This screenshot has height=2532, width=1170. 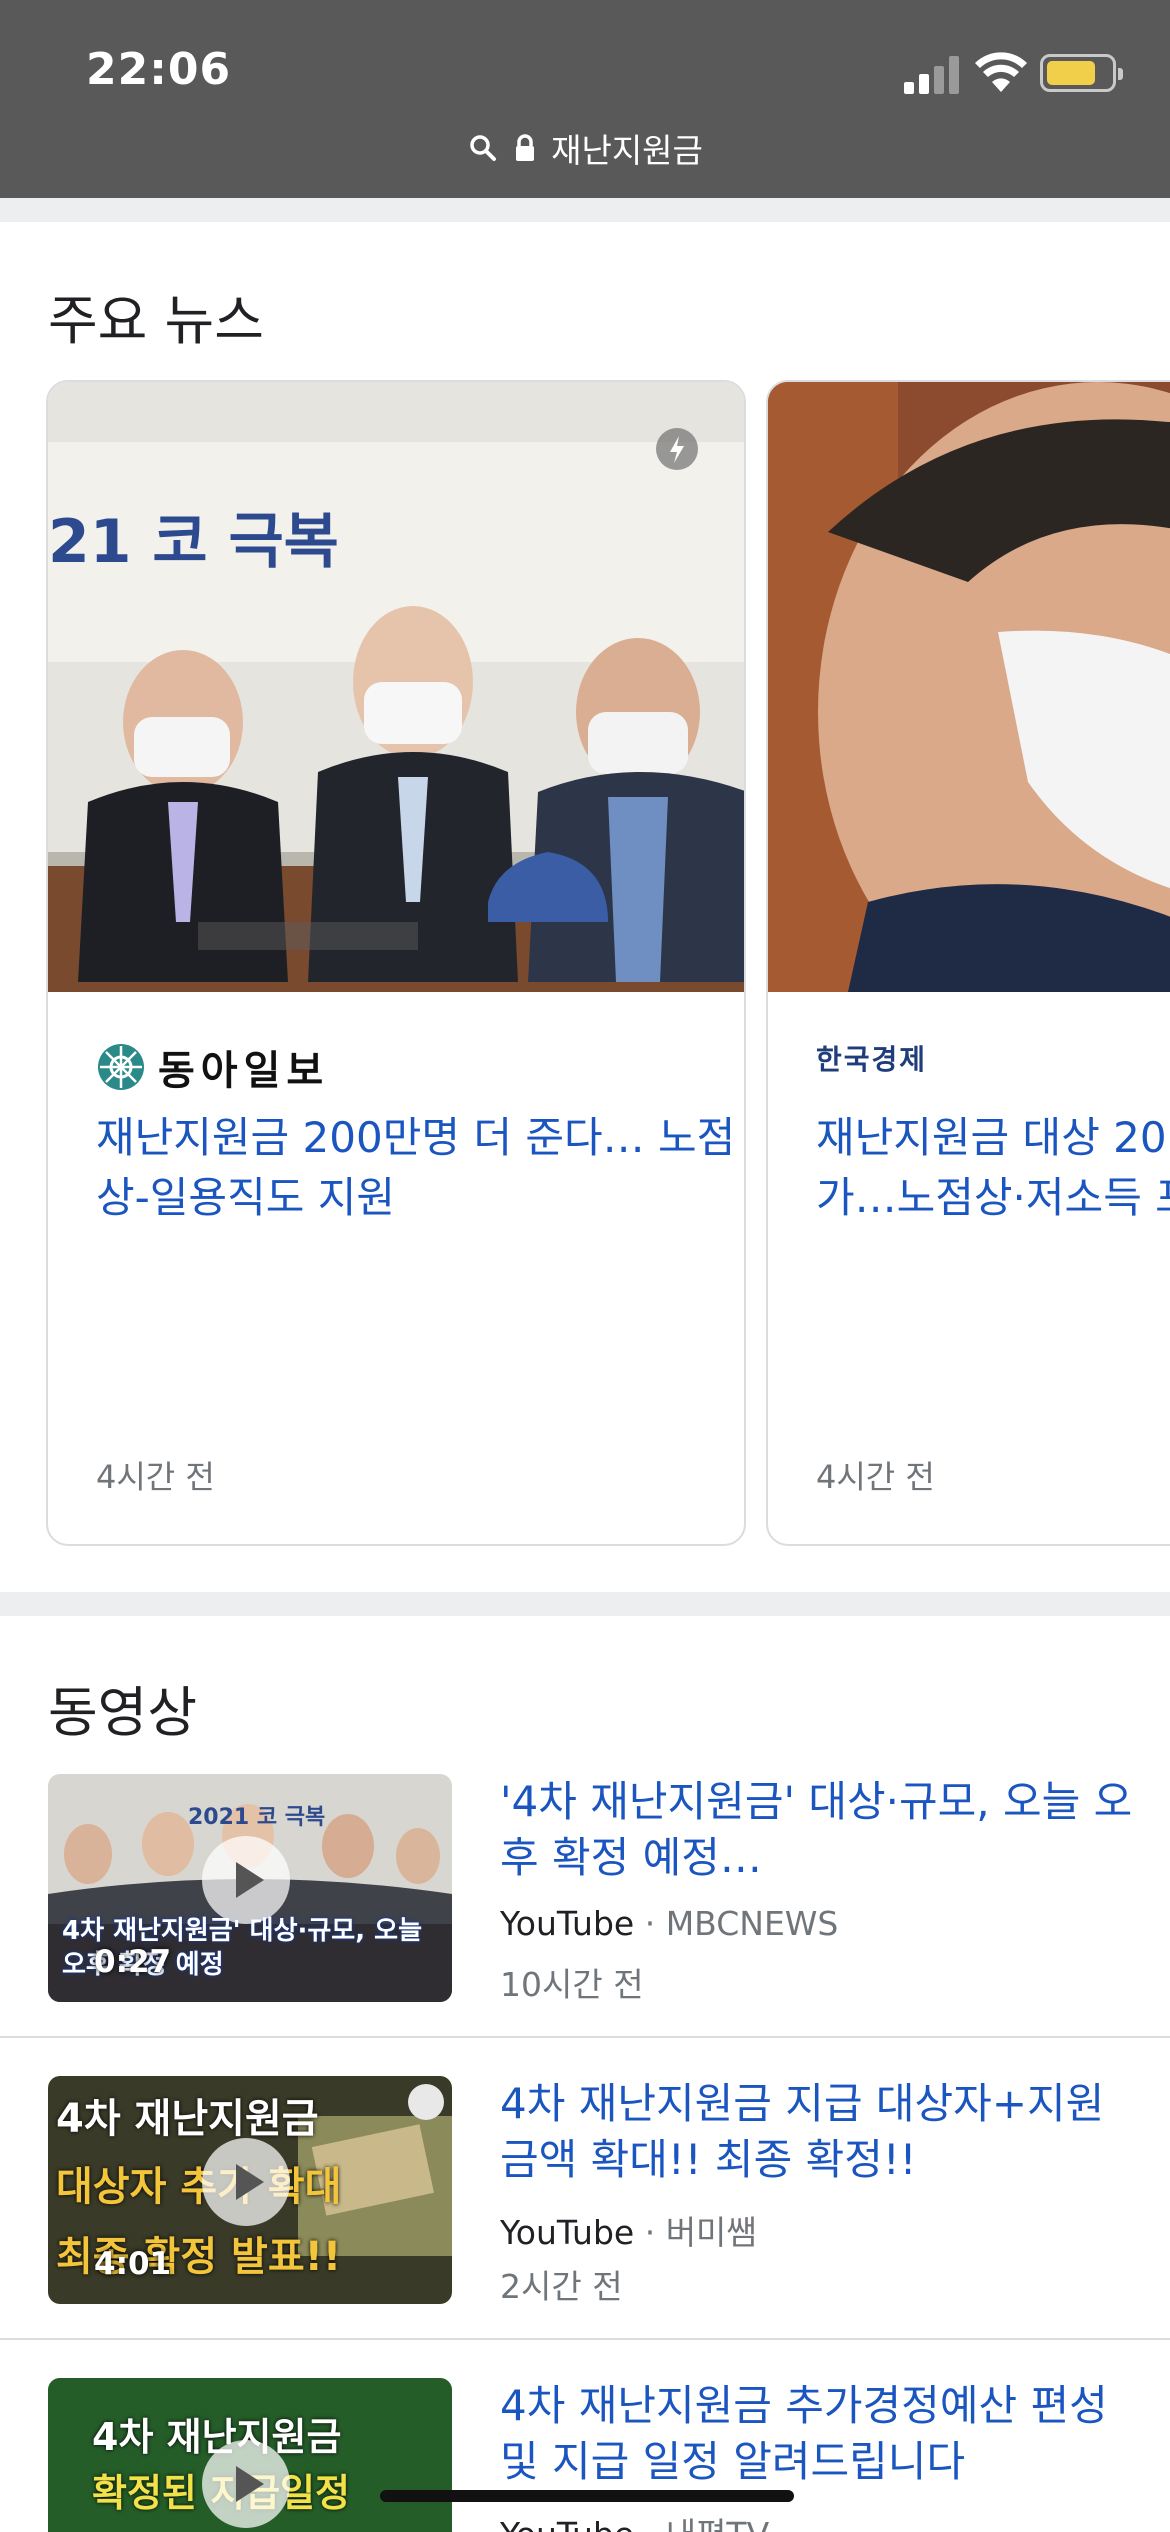 I want to click on videos-heading: 동영상, so click(x=123, y=1712).